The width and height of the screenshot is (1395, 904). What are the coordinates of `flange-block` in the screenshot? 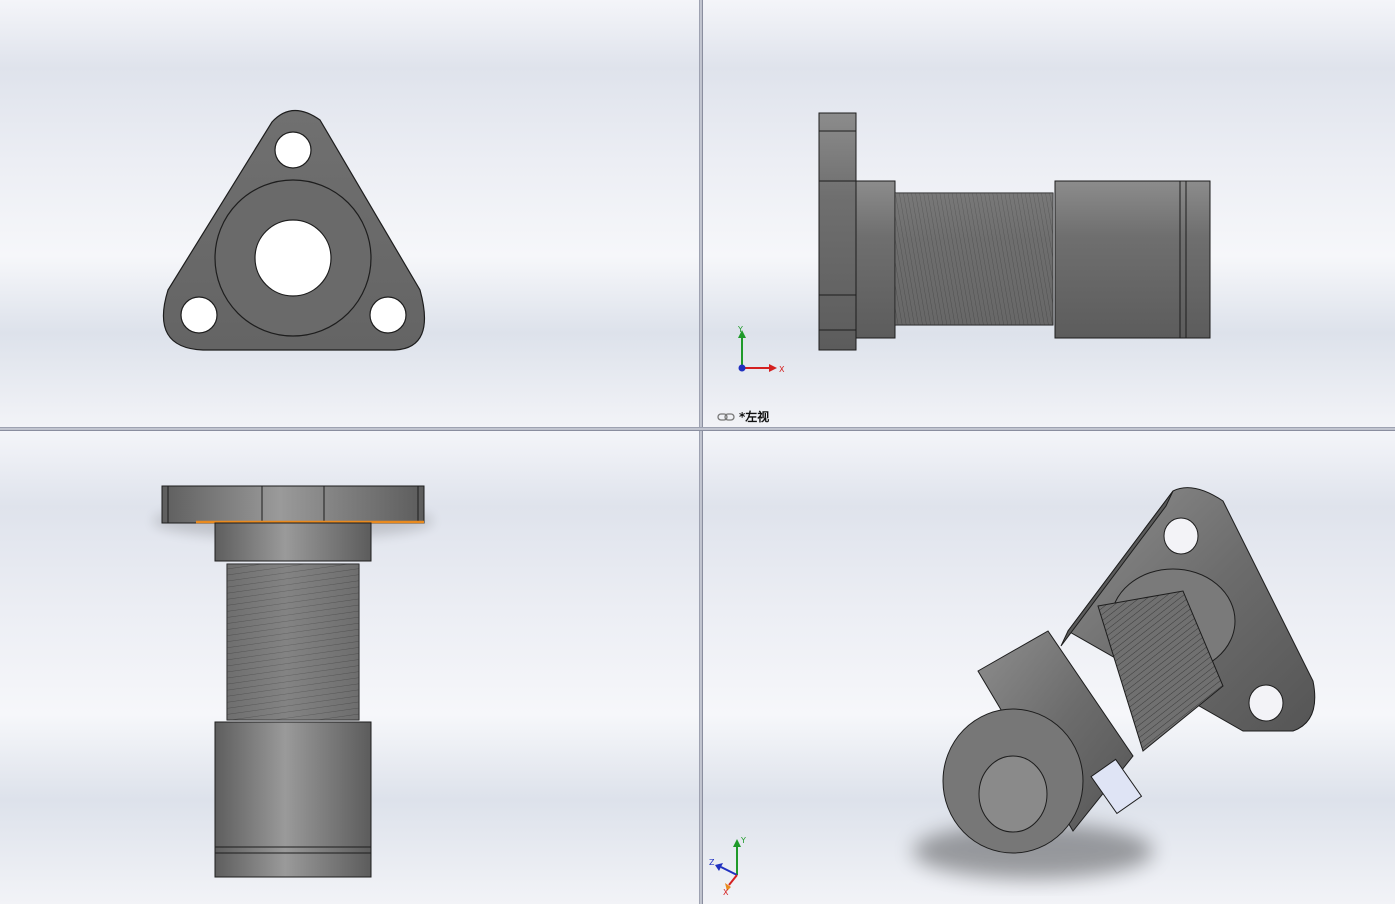 It's located at (837, 231).